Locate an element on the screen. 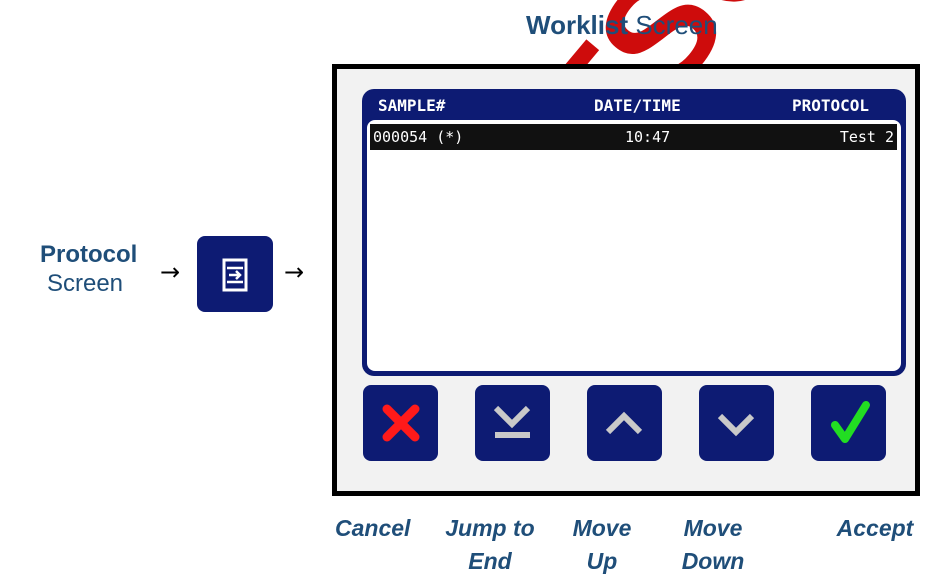  chevron-down-icon is located at coordinates (736, 425).